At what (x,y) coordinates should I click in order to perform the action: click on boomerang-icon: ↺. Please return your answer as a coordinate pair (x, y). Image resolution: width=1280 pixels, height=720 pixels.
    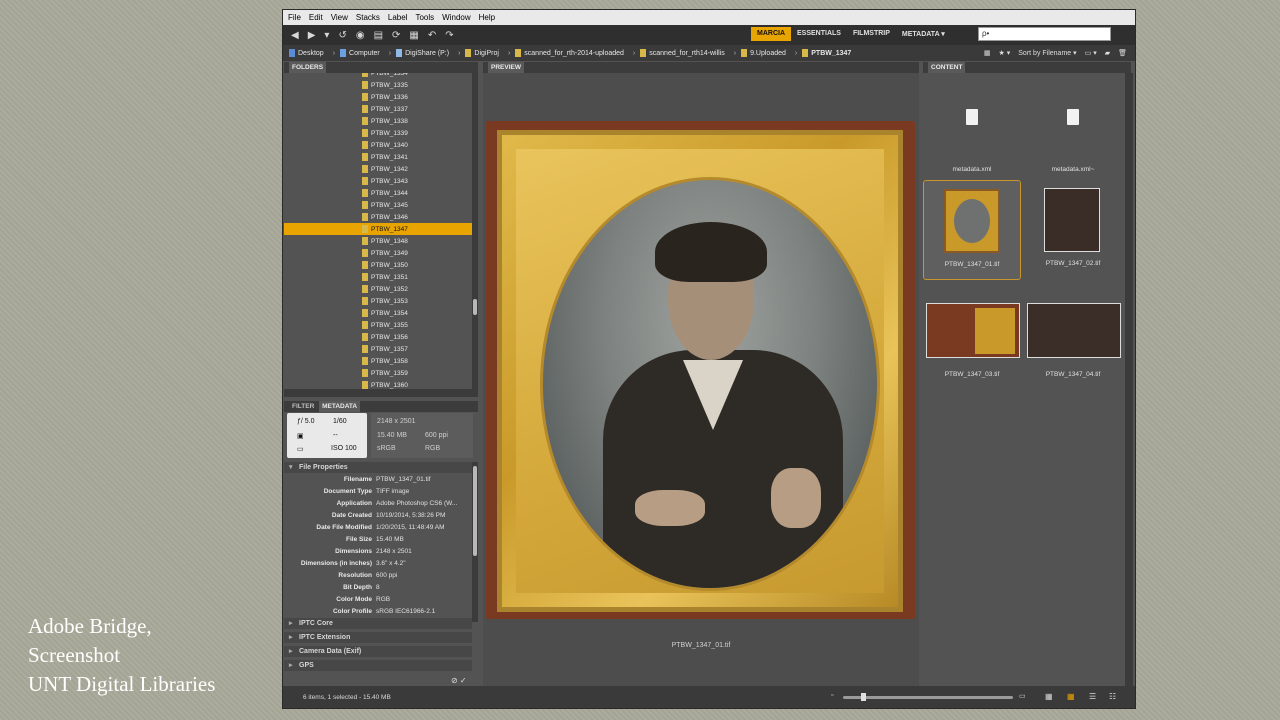
    Looking at the image, I should click on (342, 35).